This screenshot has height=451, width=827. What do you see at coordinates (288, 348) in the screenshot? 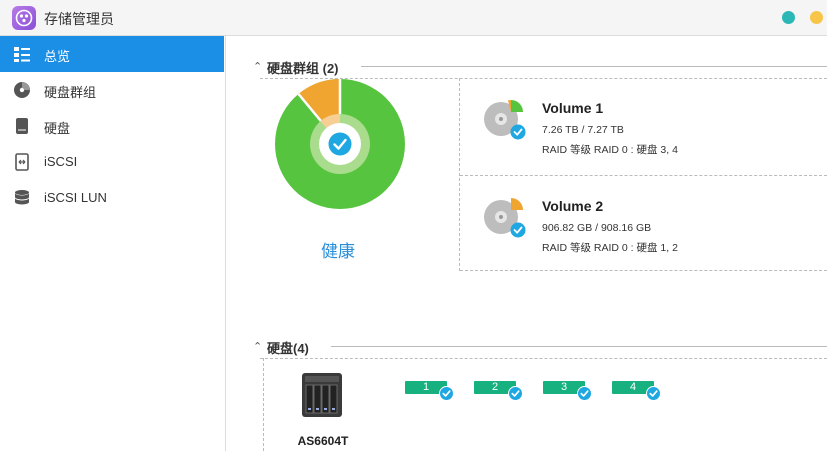
I see `section-title: 硬盘(4)` at bounding box center [288, 348].